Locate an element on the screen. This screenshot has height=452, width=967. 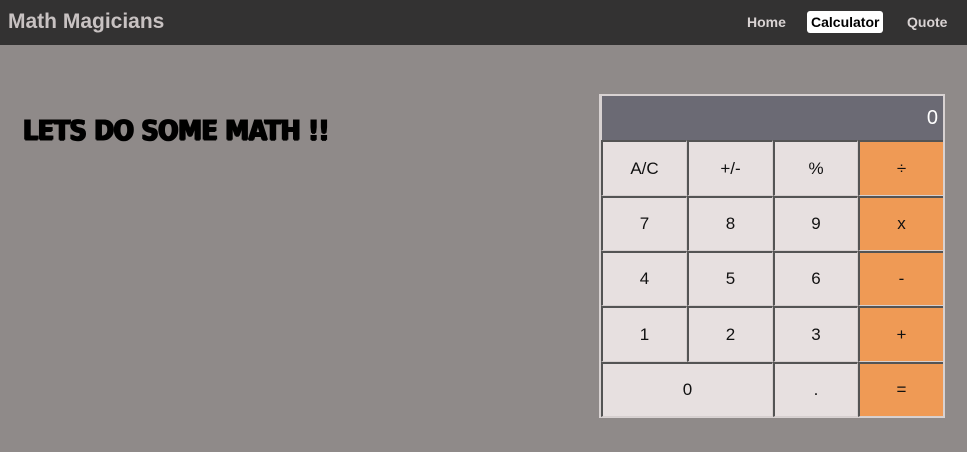
key-equals: = is located at coordinates (900, 389).